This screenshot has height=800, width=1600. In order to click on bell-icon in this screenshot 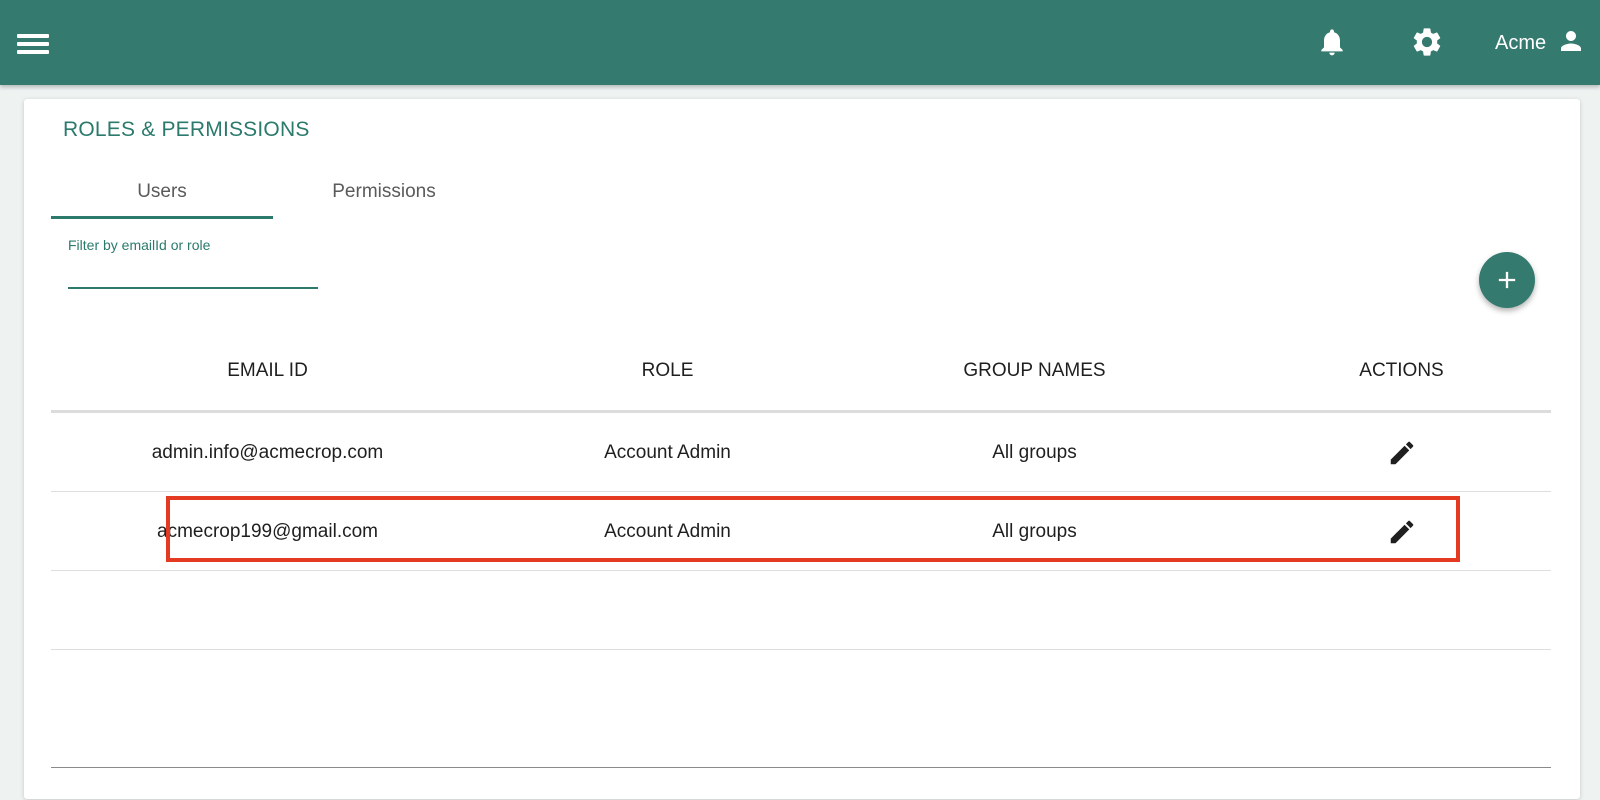, I will do `click(1332, 42)`.